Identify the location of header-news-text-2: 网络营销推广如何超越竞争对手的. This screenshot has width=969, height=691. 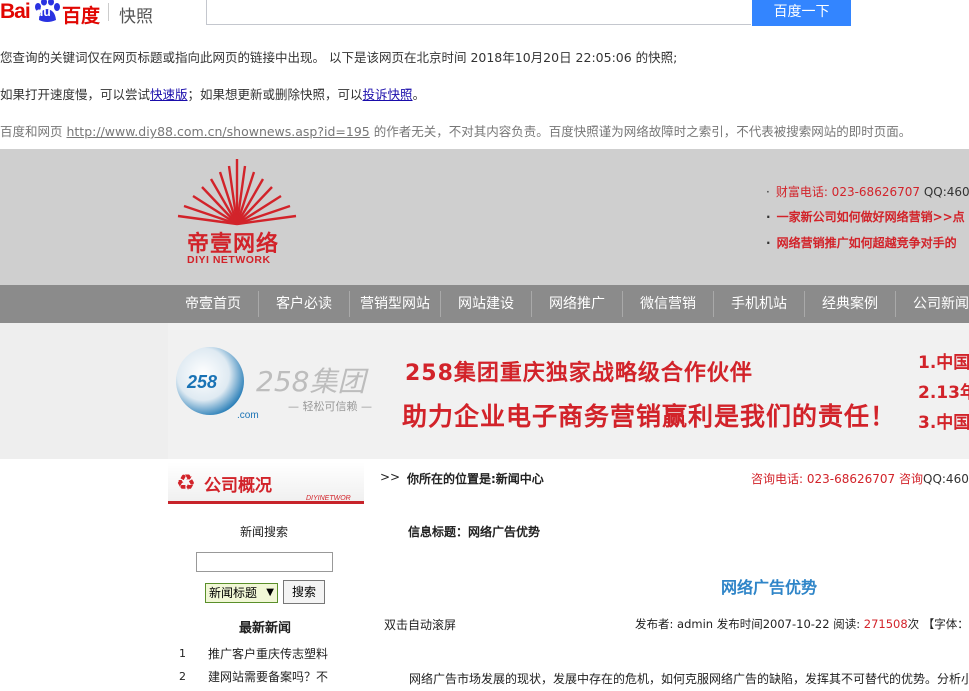
(867, 243).